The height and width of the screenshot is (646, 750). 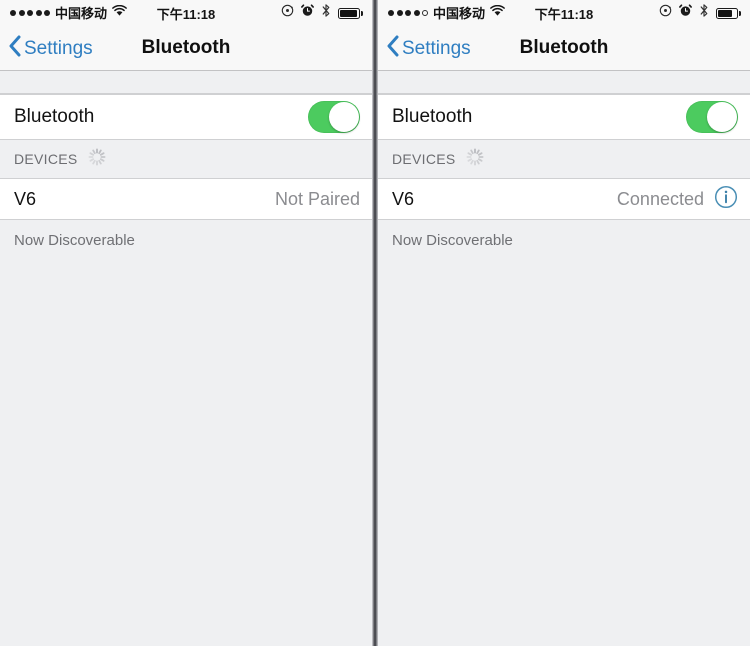 What do you see at coordinates (186, 199) in the screenshot?
I see `device-row: V6 Not Paired` at bounding box center [186, 199].